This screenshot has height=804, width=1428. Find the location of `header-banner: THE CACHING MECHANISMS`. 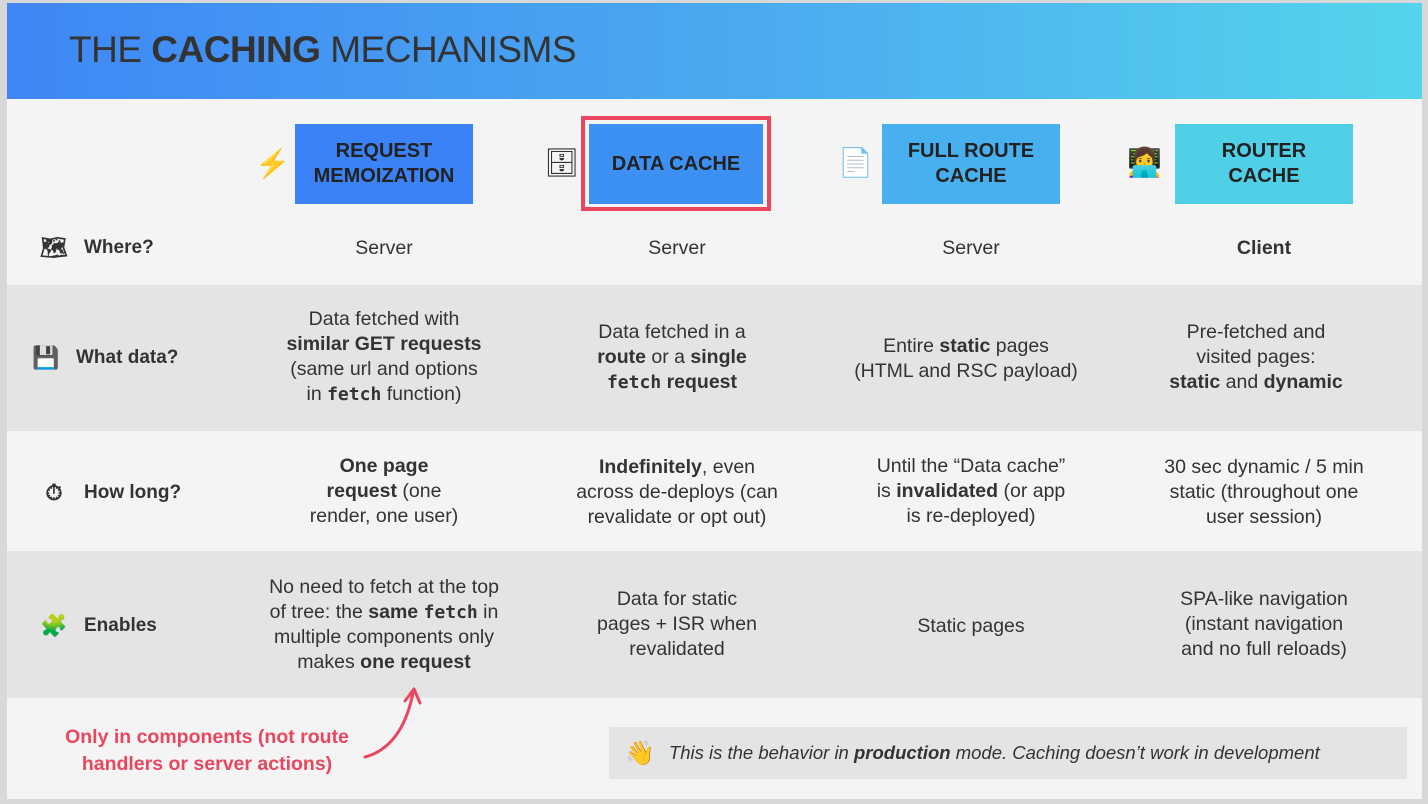

header-banner: THE CACHING MECHANISMS is located at coordinates (714, 51).